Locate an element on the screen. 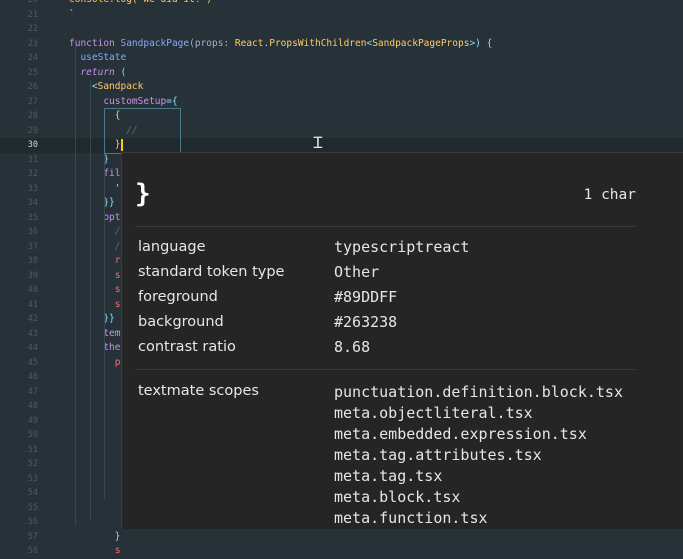 Image resolution: width=683 pixels, height=559 pixels. code-token: customSetup is located at coordinates (118, 101).